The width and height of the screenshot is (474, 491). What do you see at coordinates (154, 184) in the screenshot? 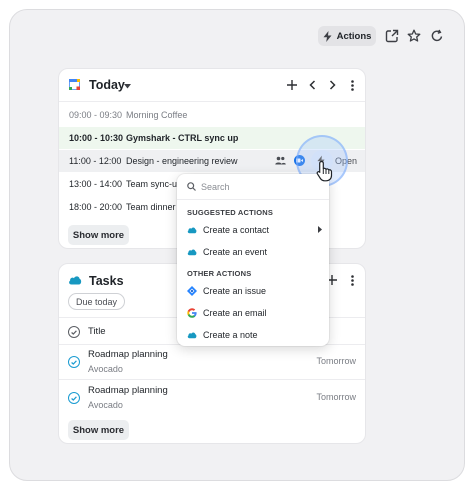
I see `event-title: Team sync-up` at bounding box center [154, 184].